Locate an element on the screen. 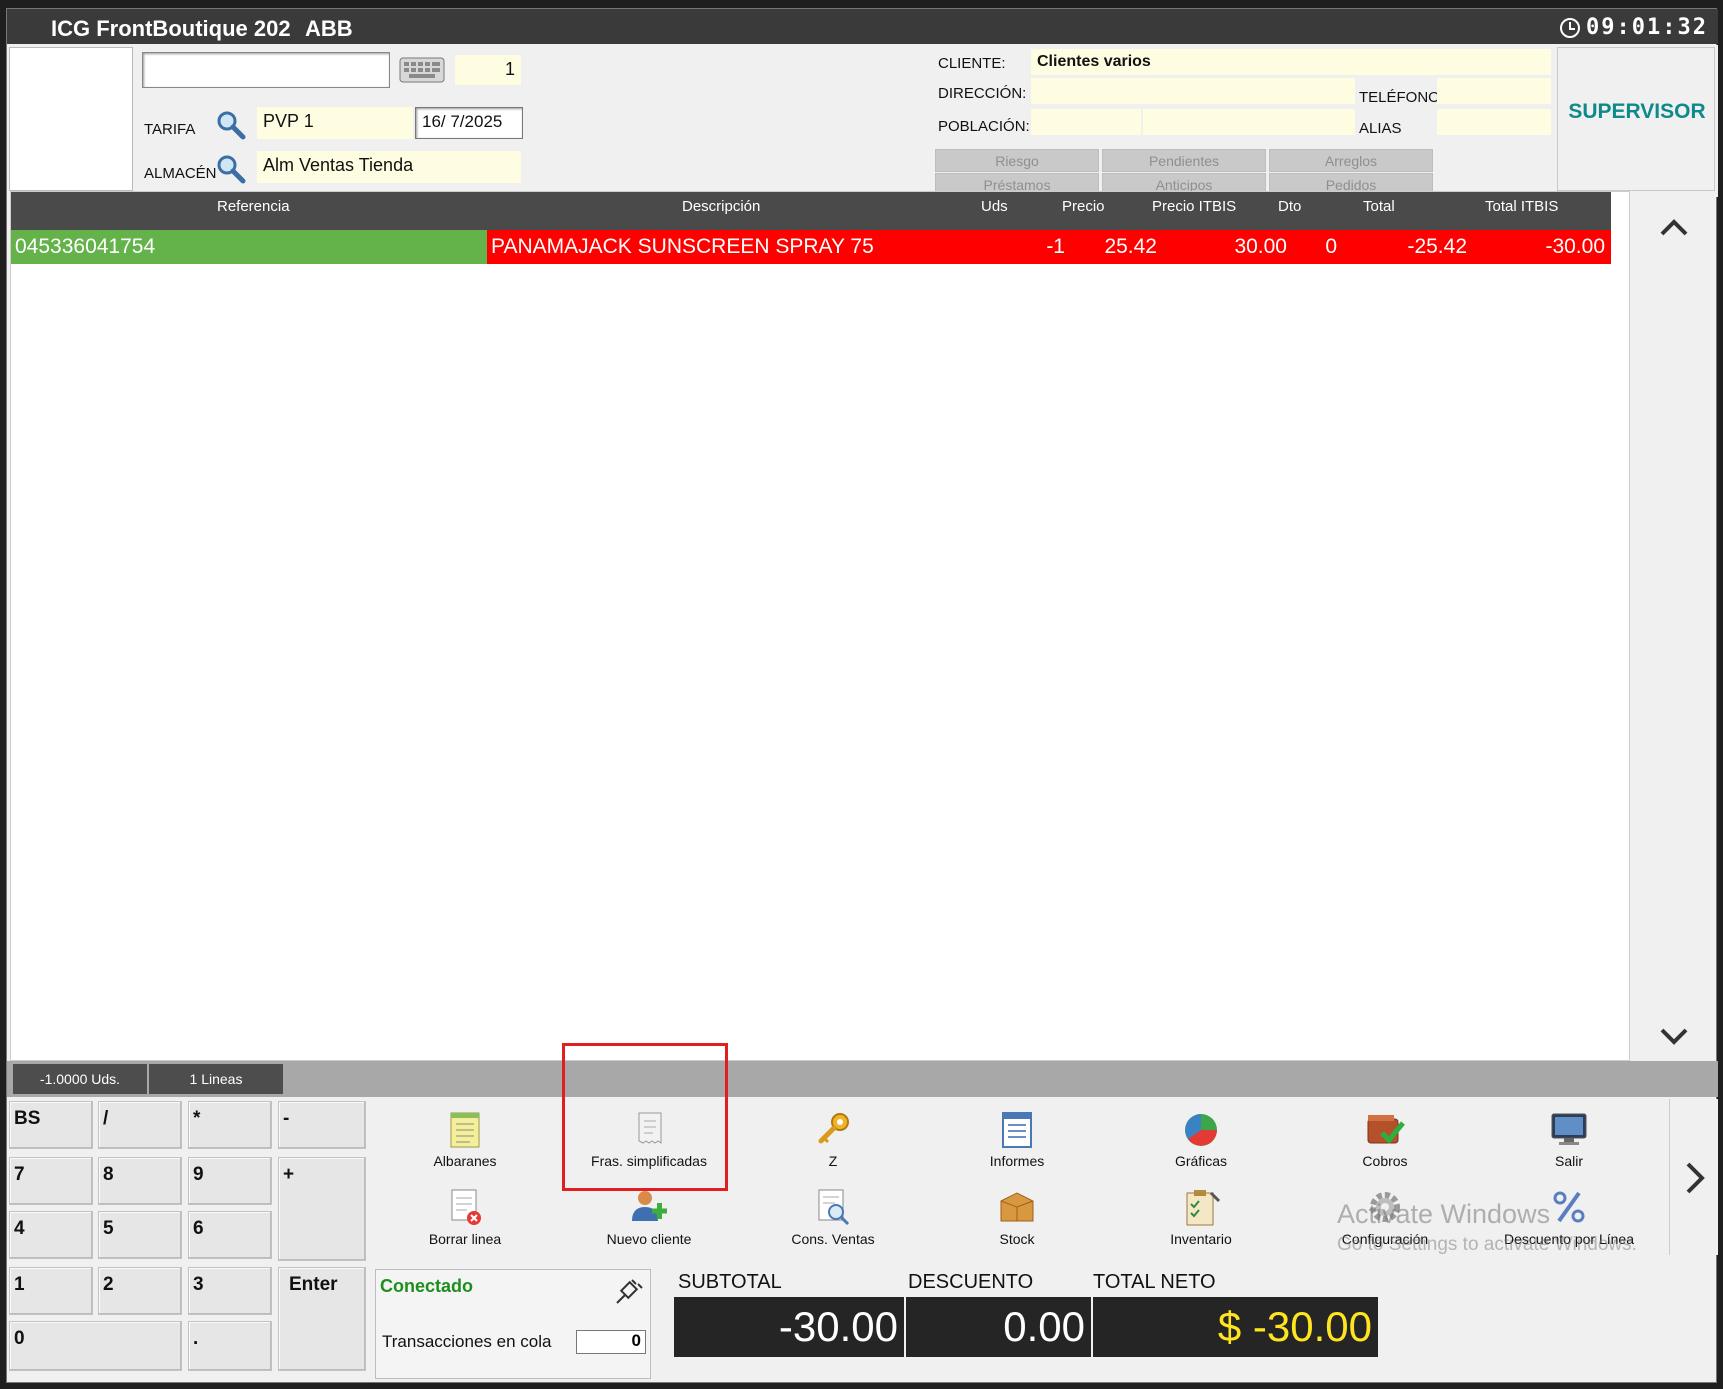  tarifa-search-icon is located at coordinates (231, 125).